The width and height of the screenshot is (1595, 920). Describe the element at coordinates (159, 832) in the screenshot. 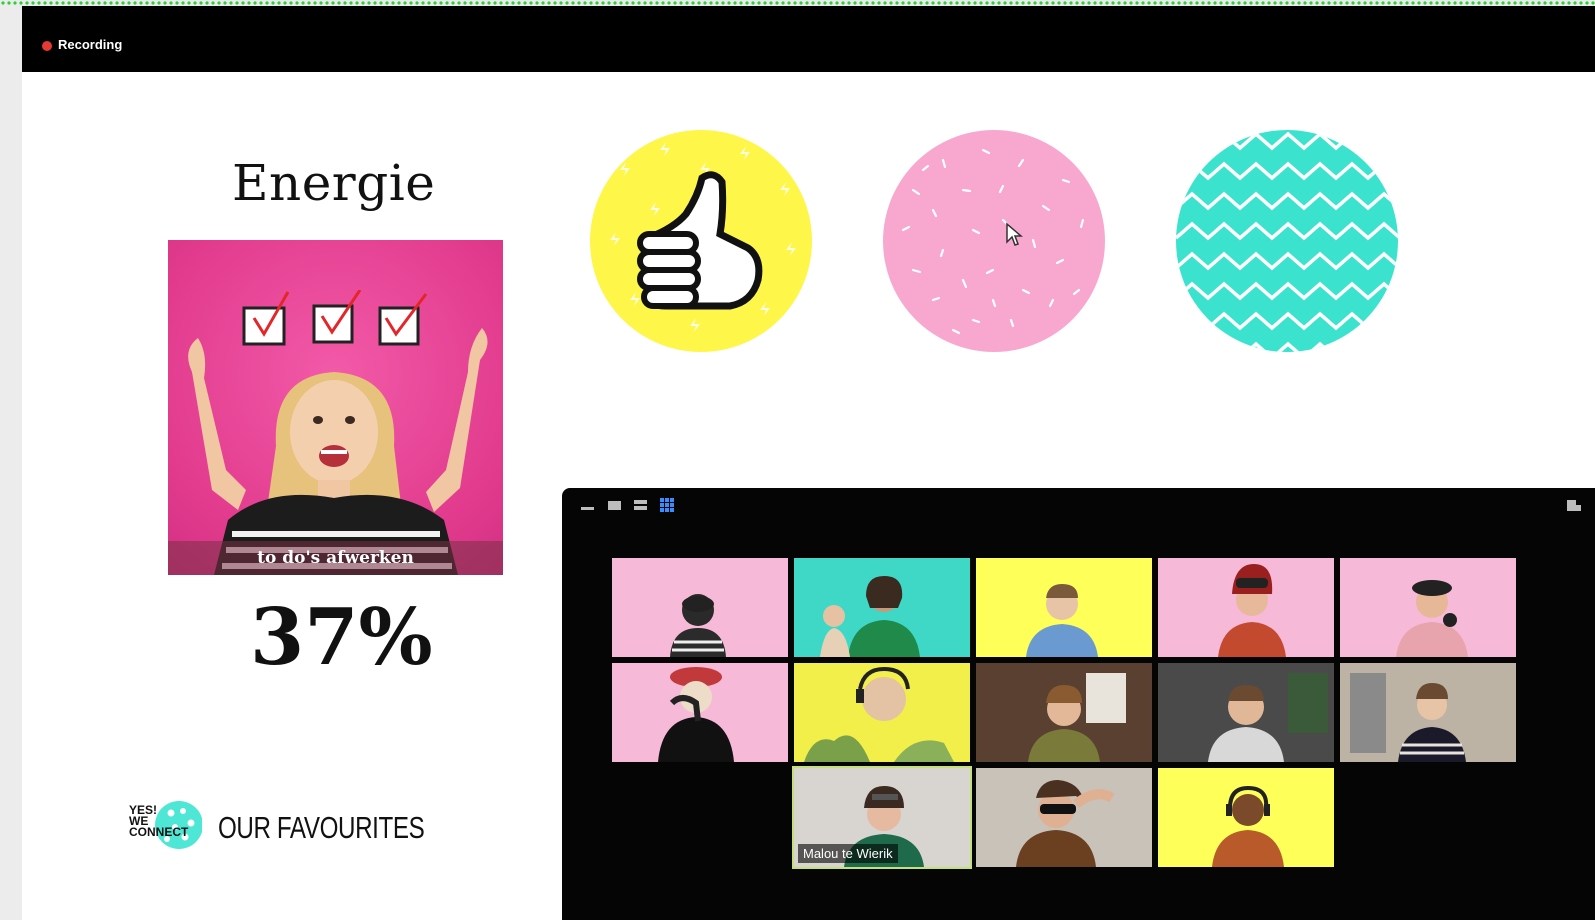

I see `logo-line-3: CONNECT` at that location.